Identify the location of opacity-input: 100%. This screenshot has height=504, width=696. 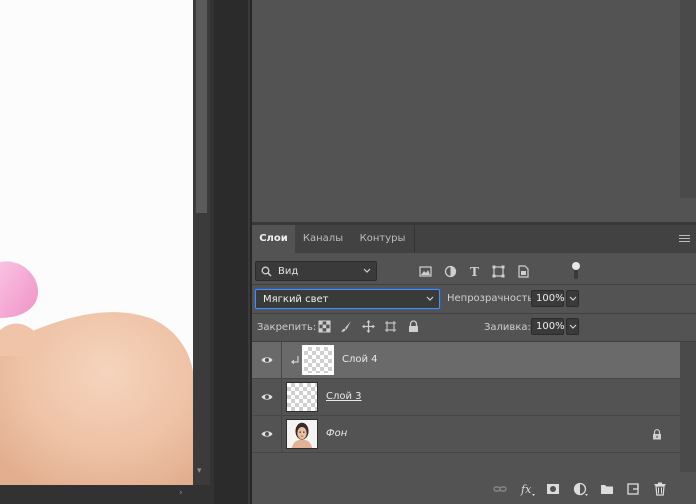
(548, 298).